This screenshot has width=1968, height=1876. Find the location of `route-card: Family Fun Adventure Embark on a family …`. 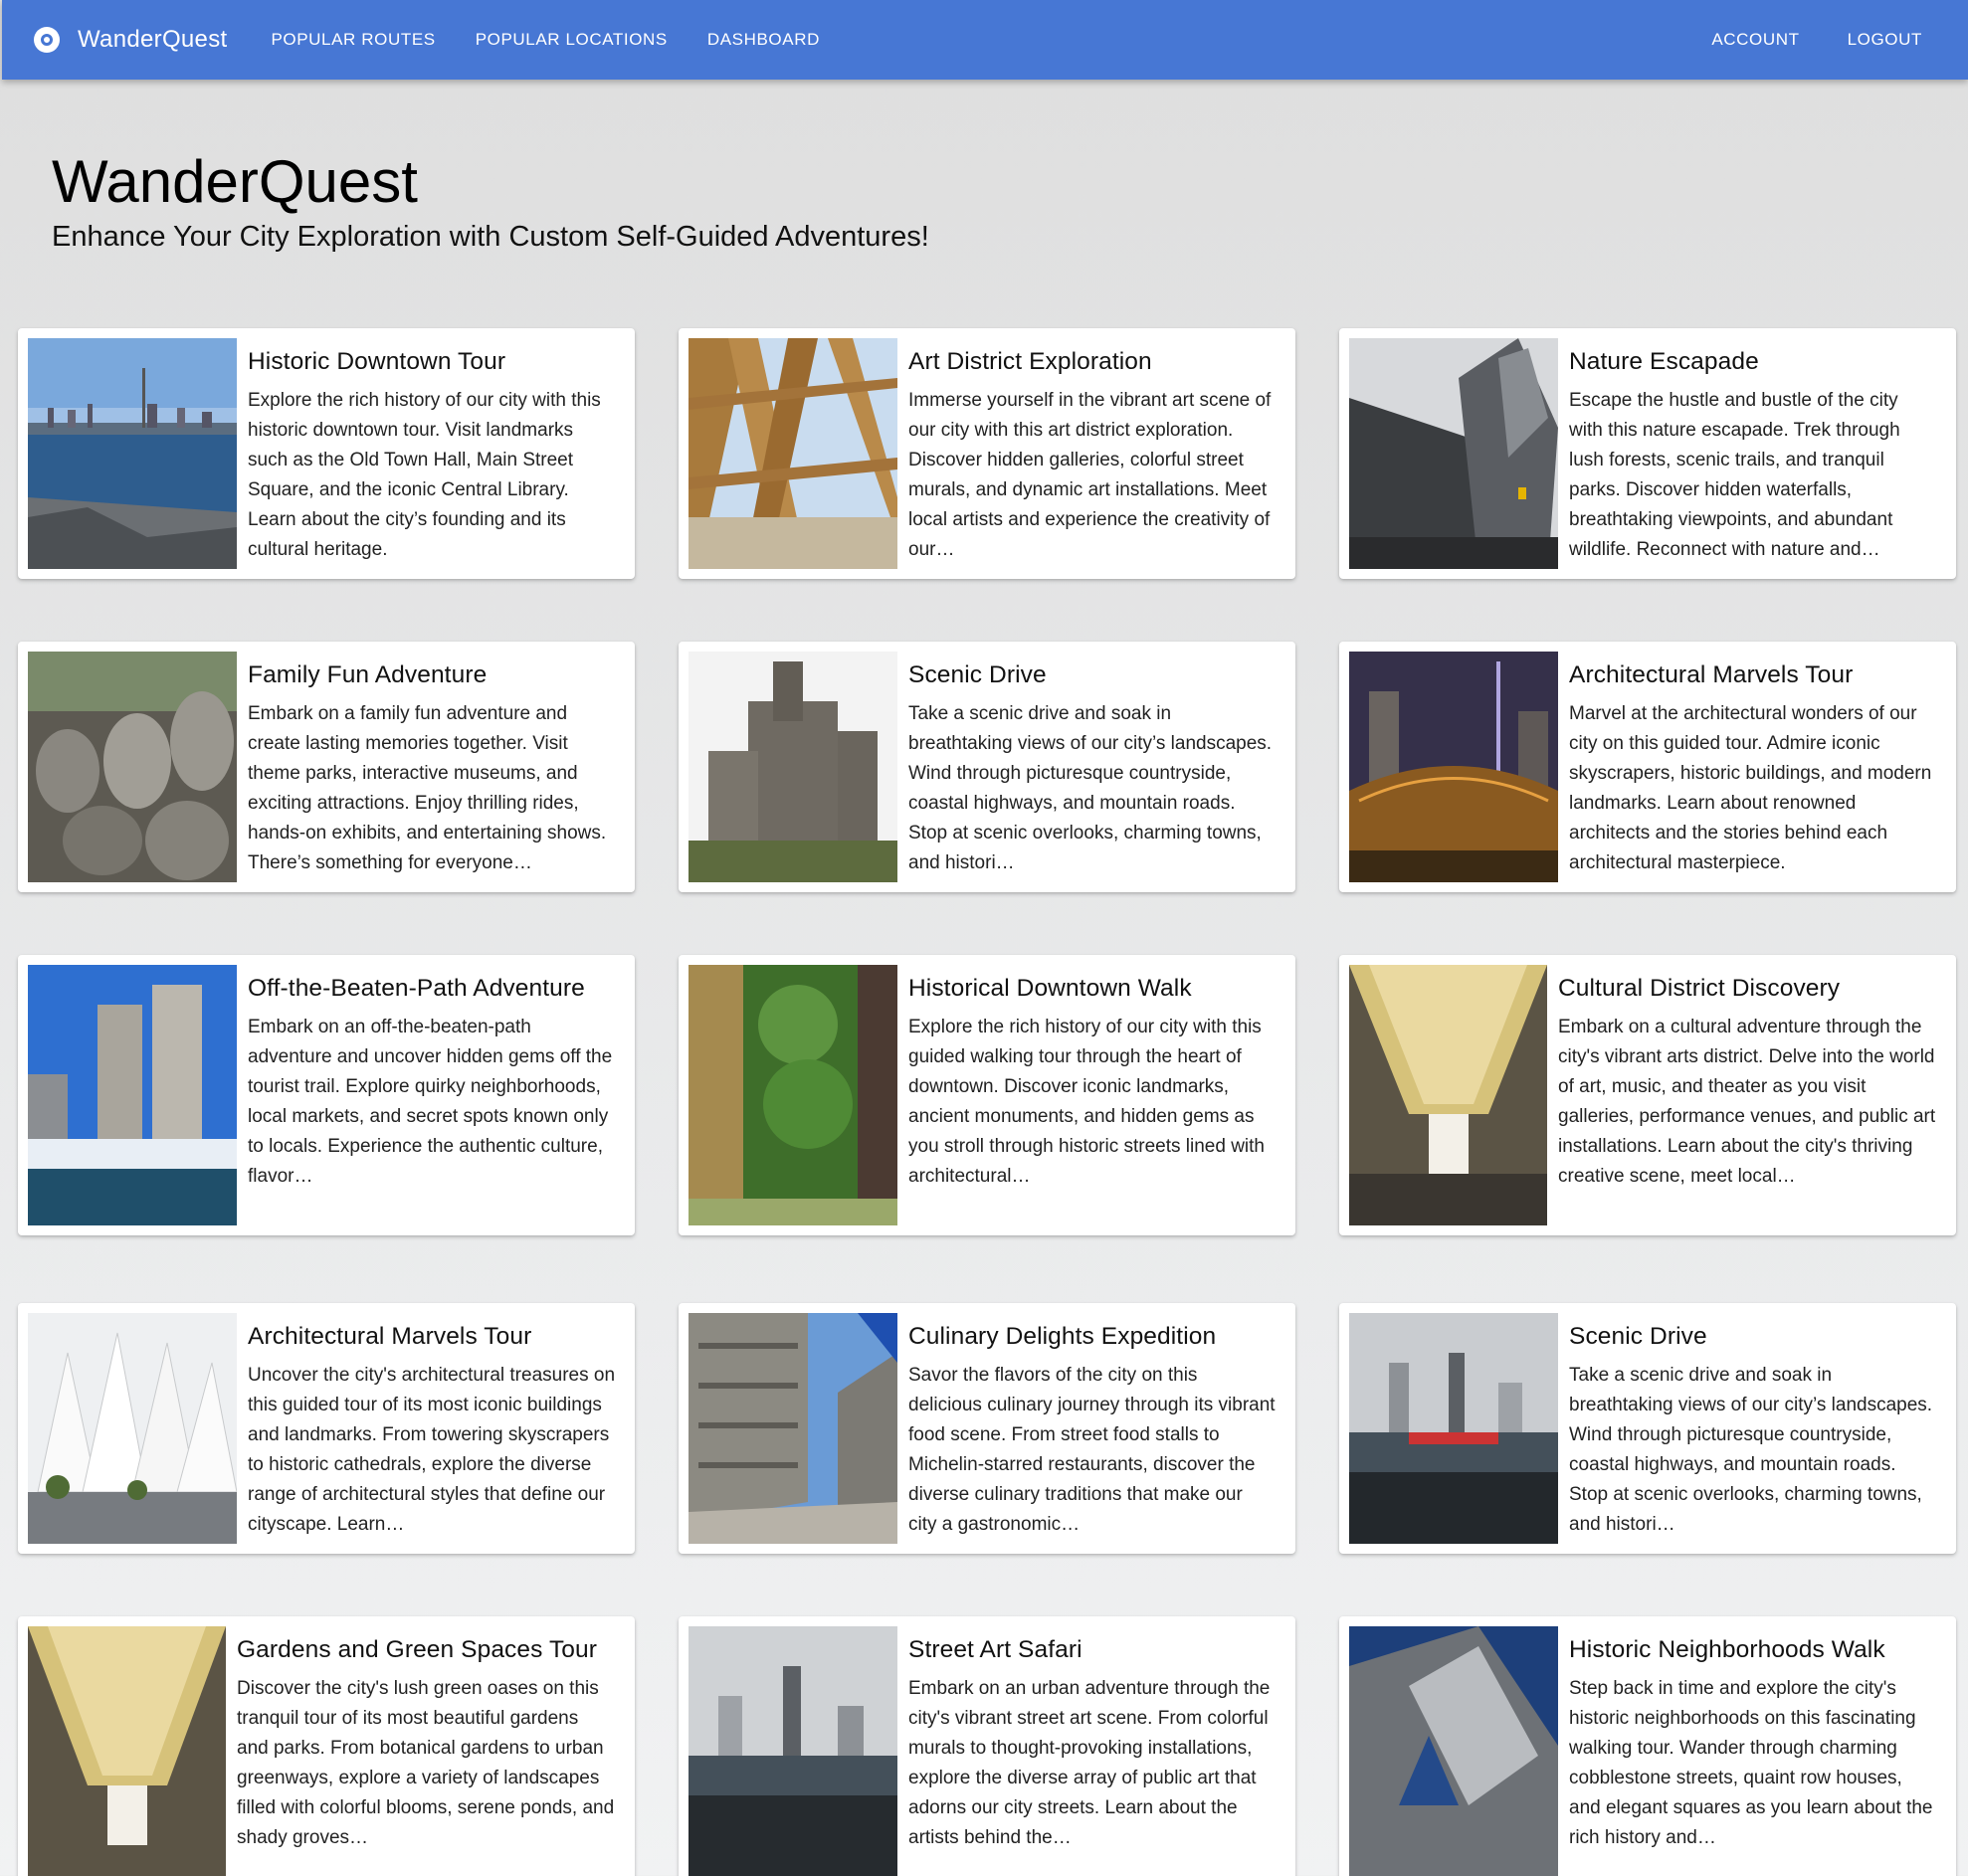

route-card: Family Fun Adventure Embark on a family … is located at coordinates (326, 767).